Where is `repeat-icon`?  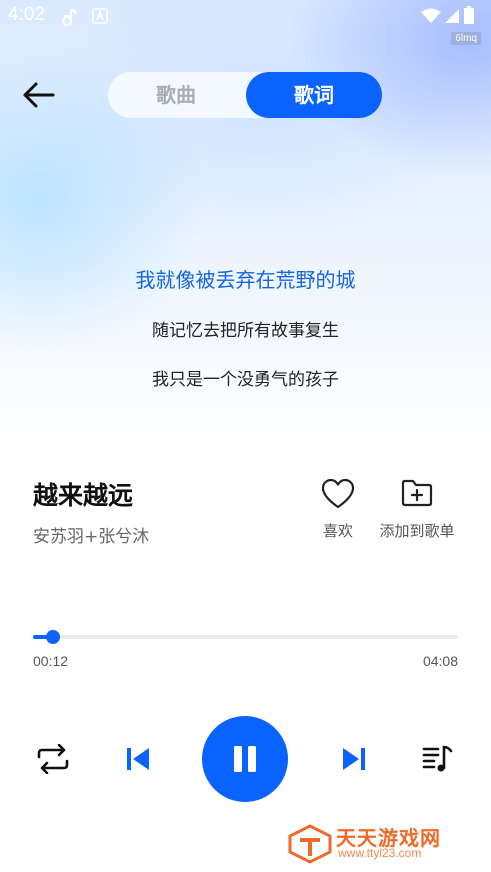 repeat-icon is located at coordinates (53, 759).